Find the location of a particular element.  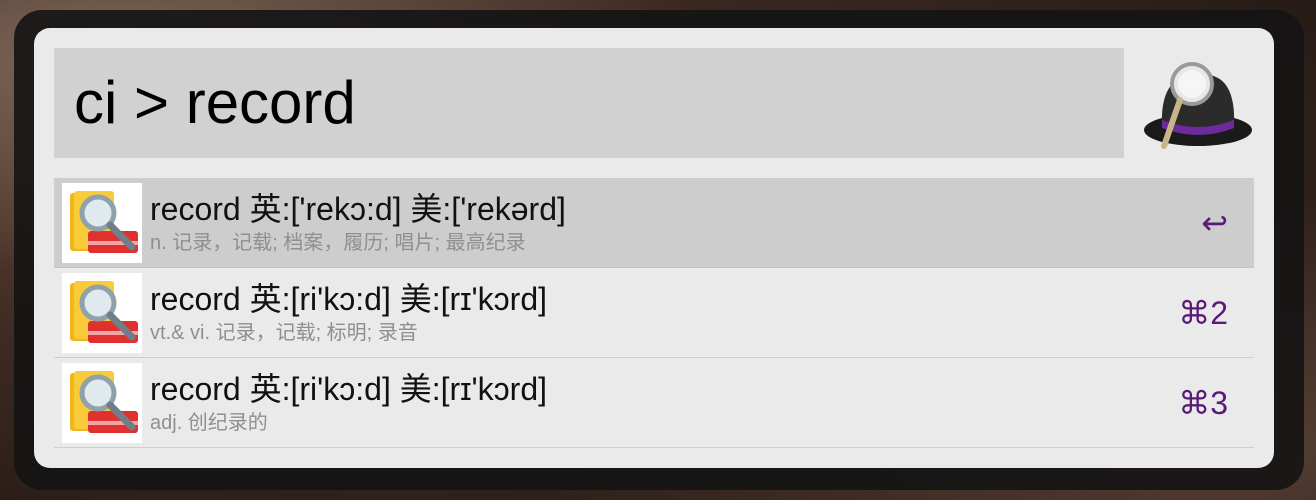

result-subtitle: adj. 创纪录的 is located at coordinates (209, 423).